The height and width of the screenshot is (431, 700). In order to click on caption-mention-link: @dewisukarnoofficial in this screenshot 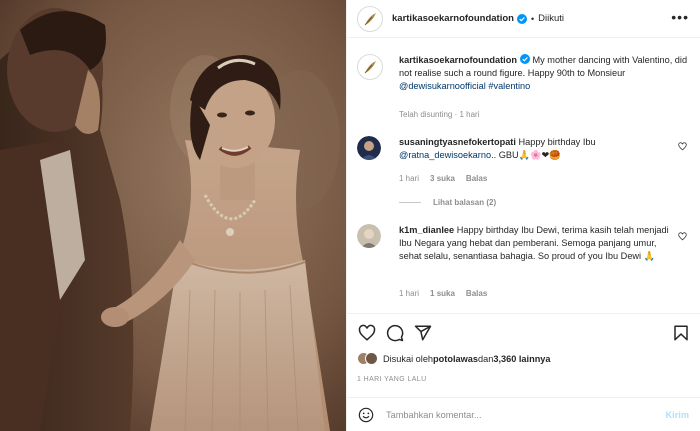, I will do `click(442, 86)`.